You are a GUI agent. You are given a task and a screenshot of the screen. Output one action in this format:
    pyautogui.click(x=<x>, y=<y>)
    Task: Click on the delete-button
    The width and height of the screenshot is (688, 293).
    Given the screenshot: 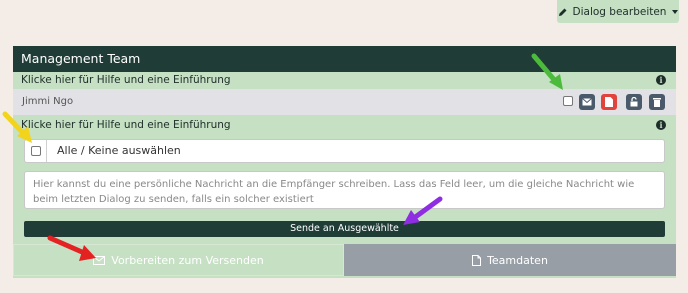 What is the action you would take?
    pyautogui.click(x=657, y=102)
    